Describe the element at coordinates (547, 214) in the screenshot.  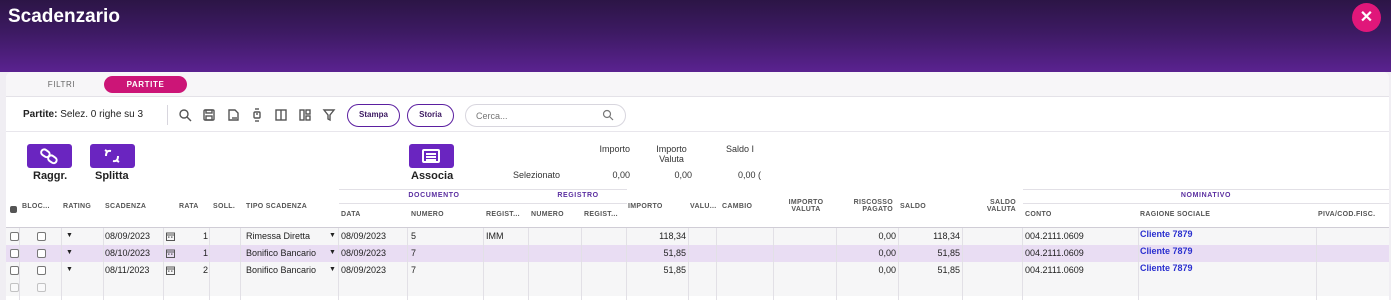
I see `col-header-reg-numero: NUMERO` at that location.